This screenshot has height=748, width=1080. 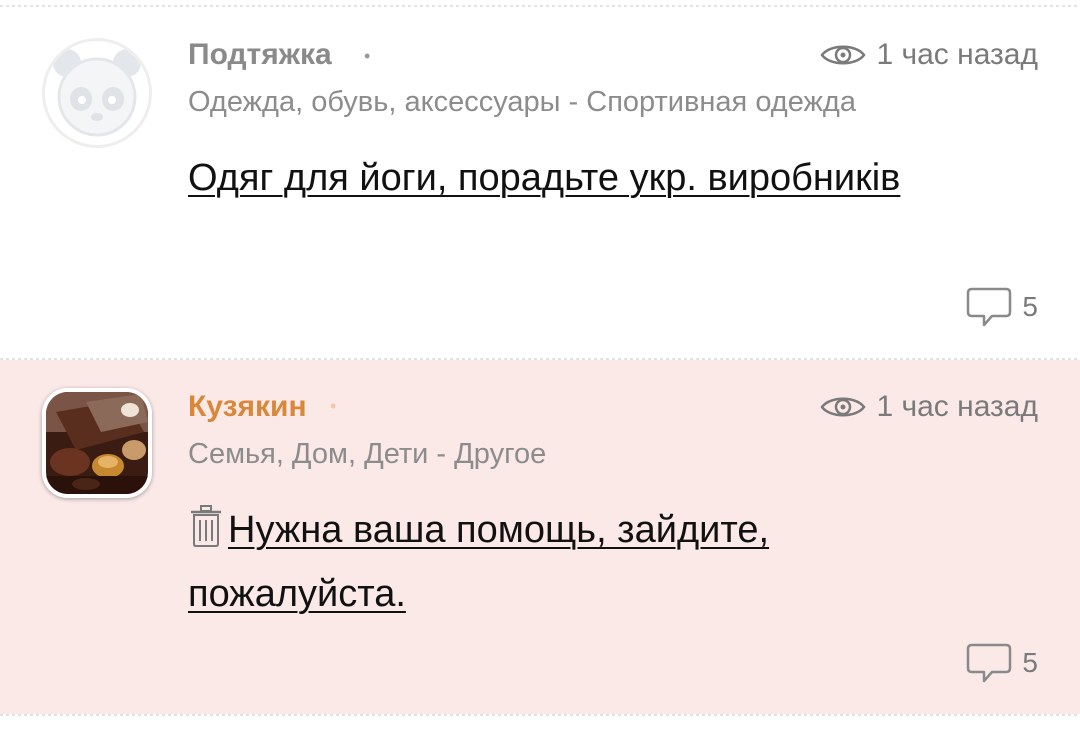 I want to click on post-divider, so click(x=540, y=715).